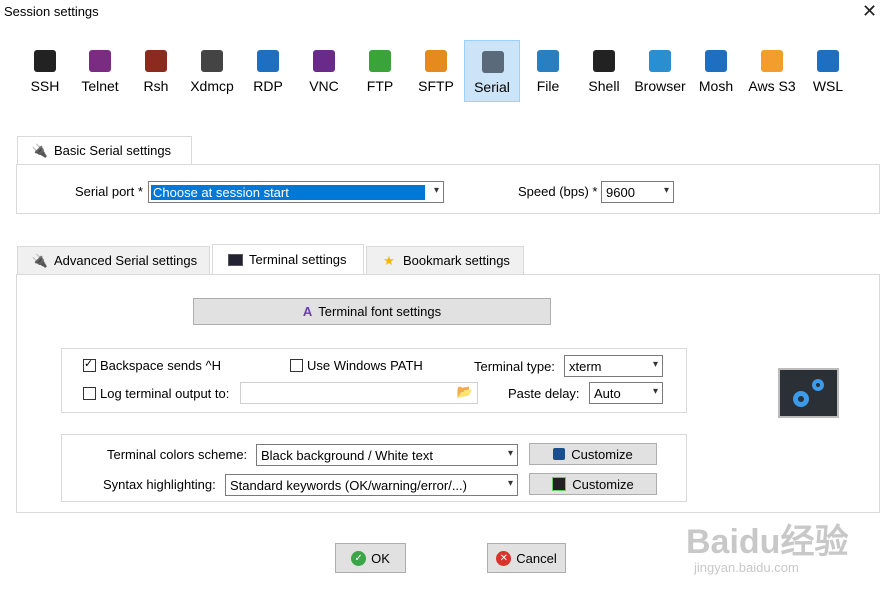 This screenshot has width=893, height=597. I want to click on backspace-checkbox: Backspace sends ^H, so click(152, 365).